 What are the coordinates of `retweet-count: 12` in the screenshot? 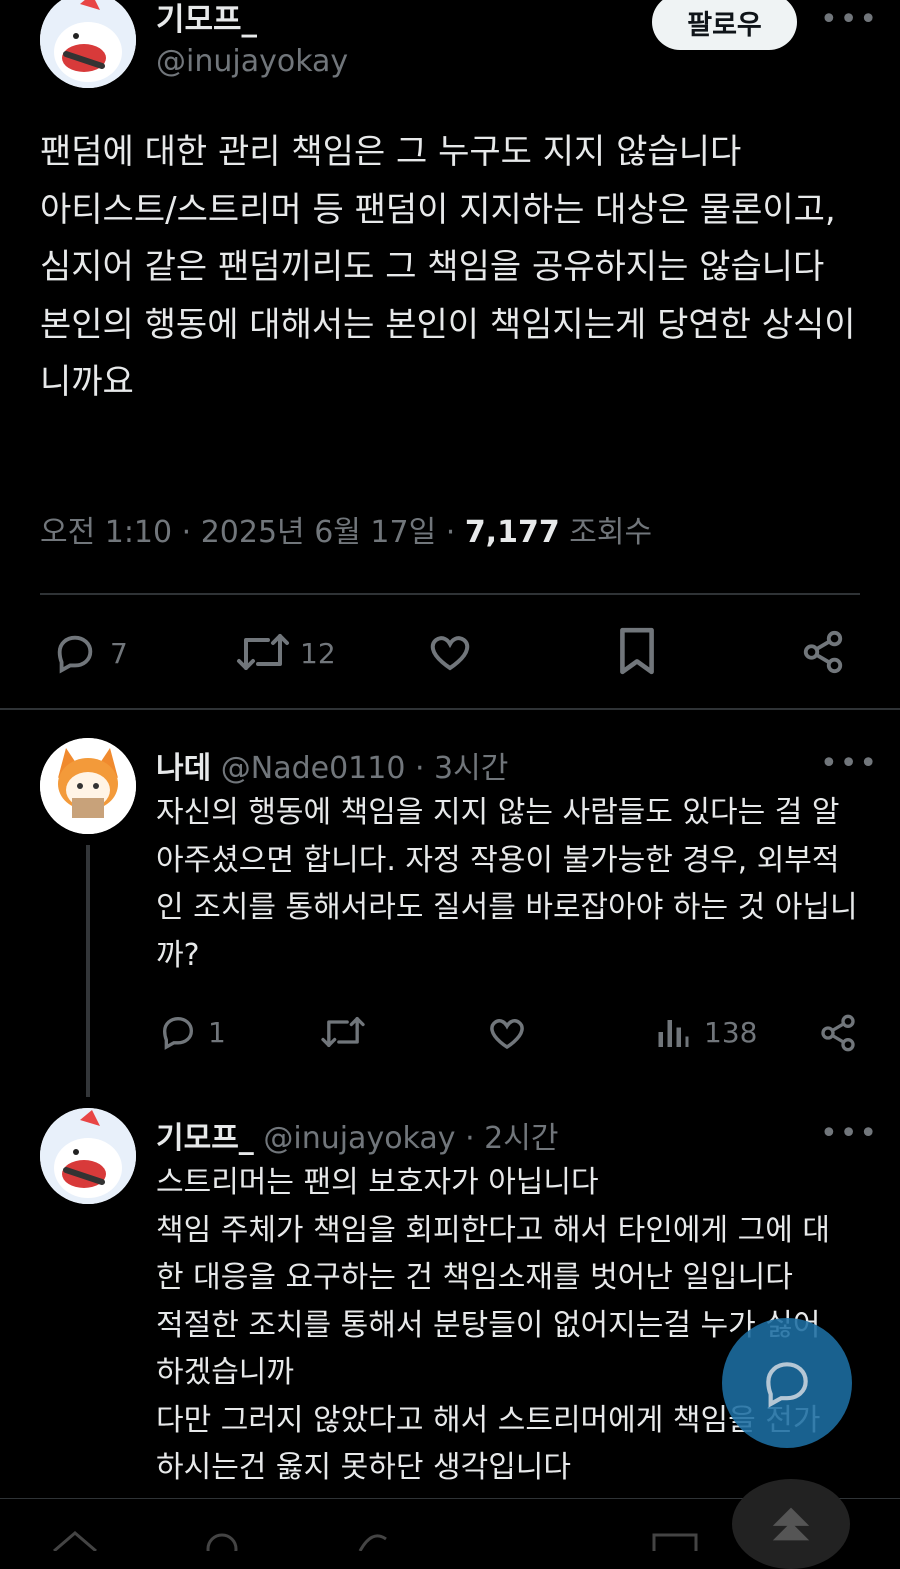 It's located at (318, 653).